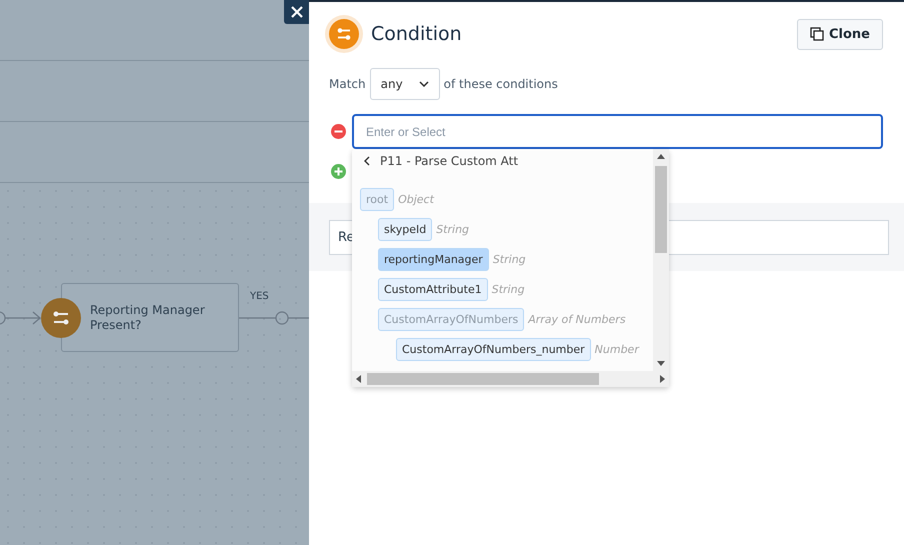 The width and height of the screenshot is (904, 545). Describe the element at coordinates (662, 379) in the screenshot. I see `scroll-right-icon` at that location.